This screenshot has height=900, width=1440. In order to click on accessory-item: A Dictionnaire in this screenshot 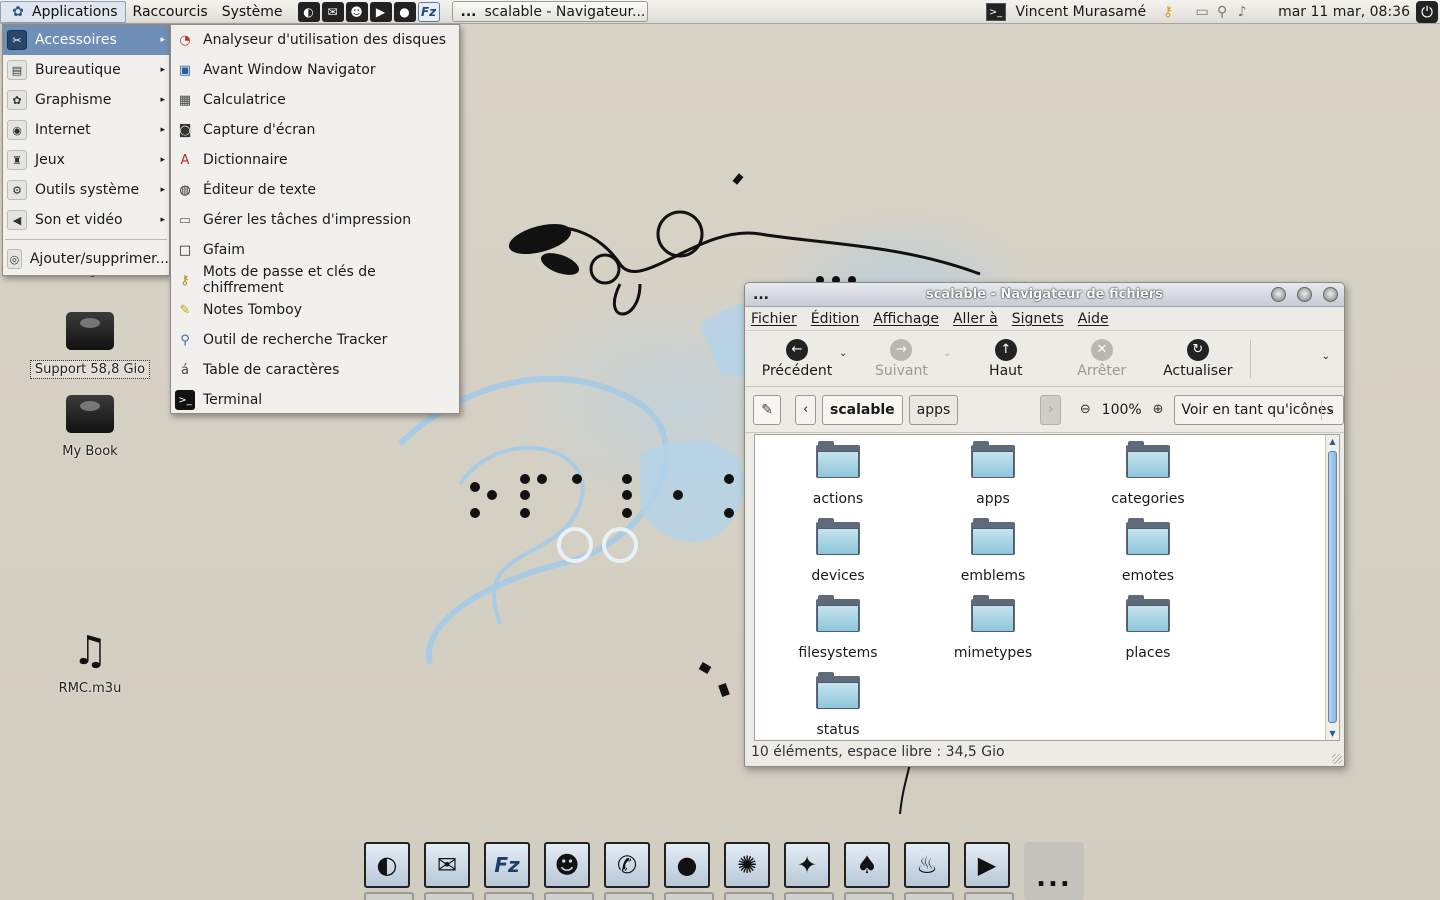, I will do `click(315, 160)`.